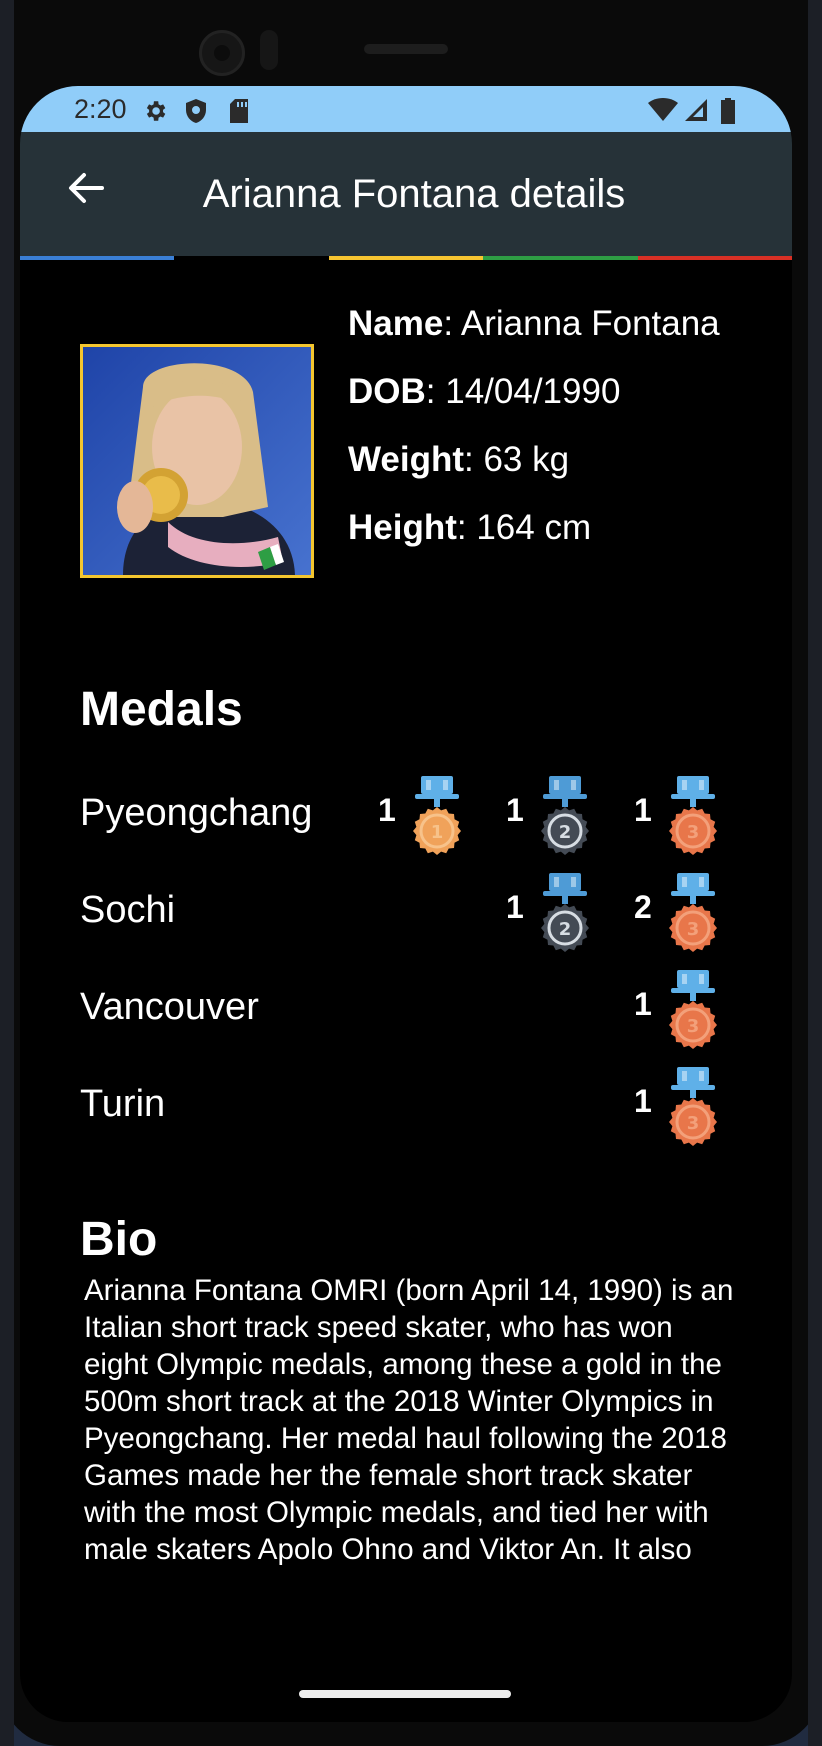  Describe the element at coordinates (643, 907) in the screenshot. I see `bronze-count: 2` at that location.